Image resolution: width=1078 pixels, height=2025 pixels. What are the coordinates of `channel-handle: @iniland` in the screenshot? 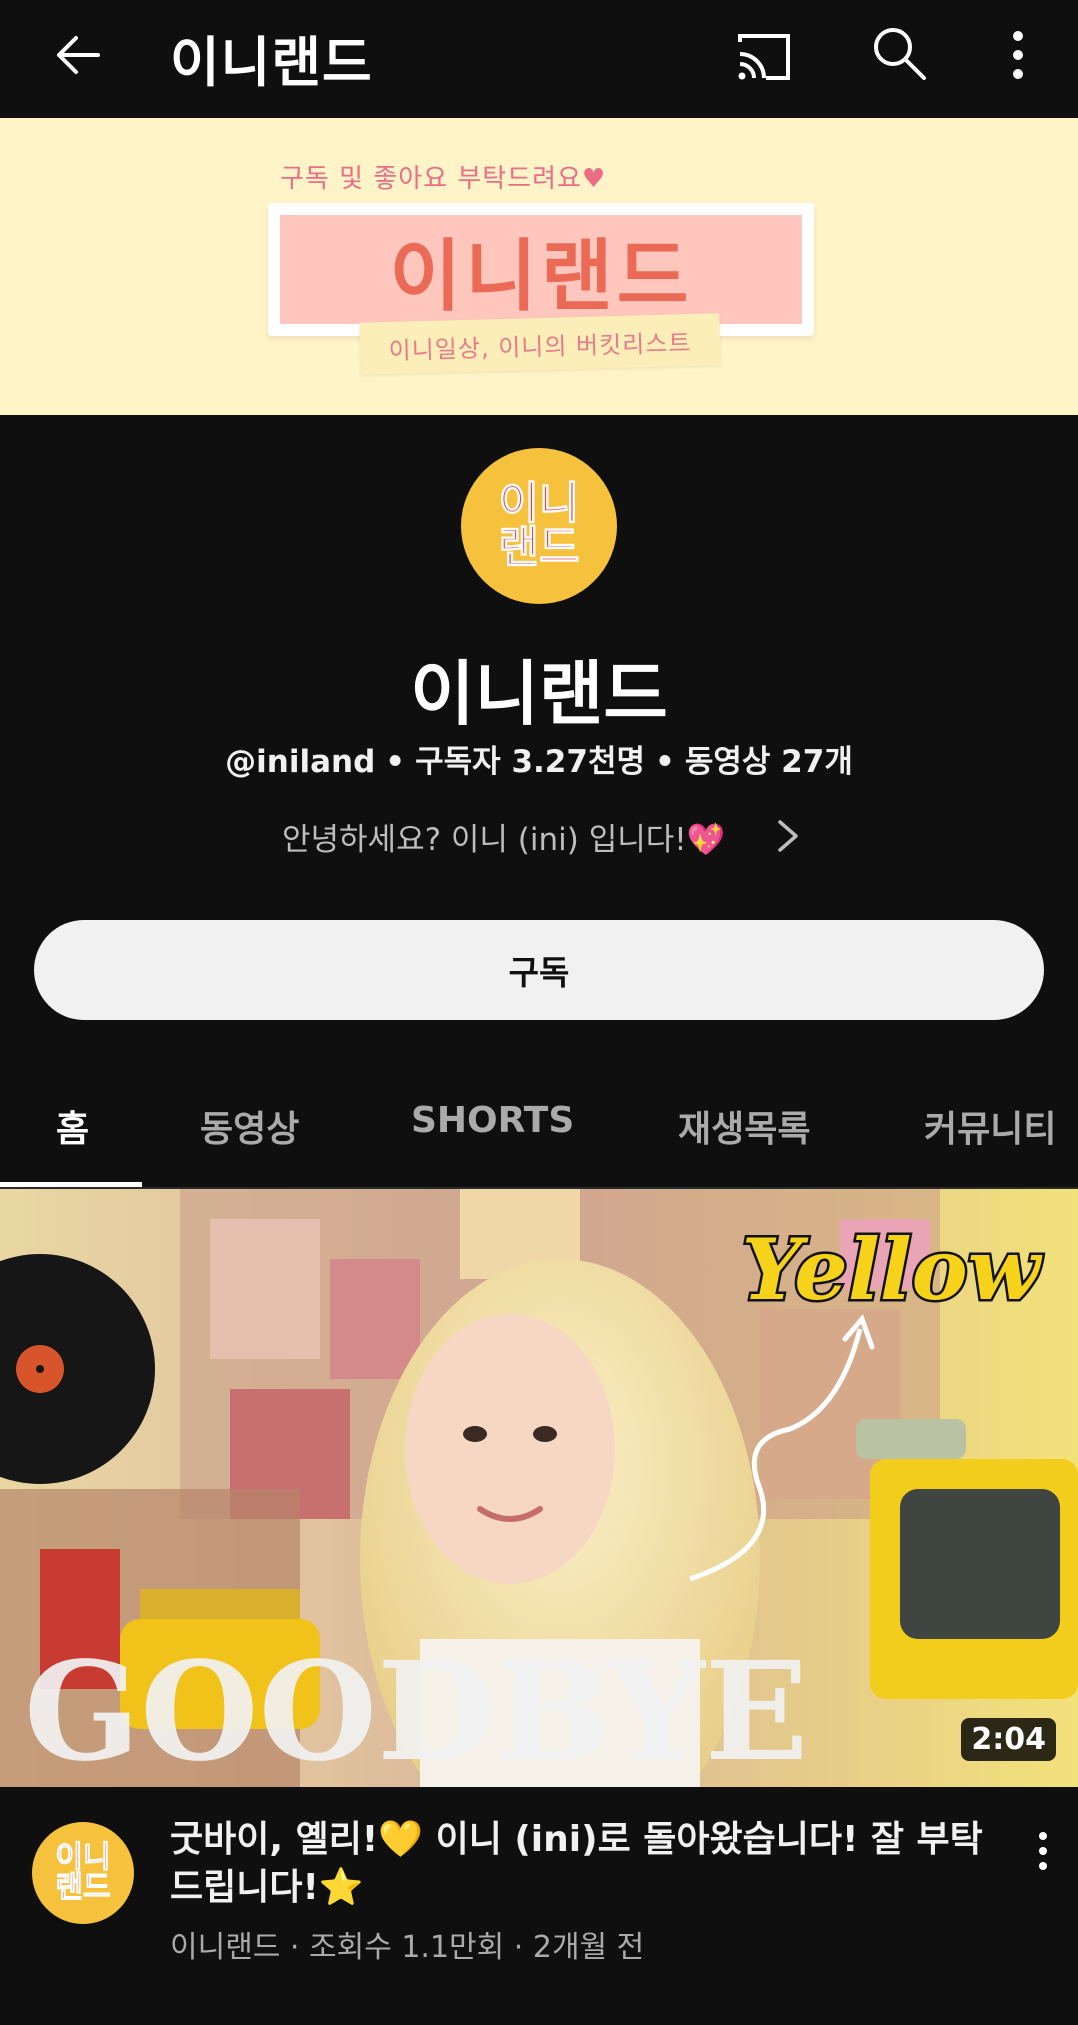 It's located at (300, 762).